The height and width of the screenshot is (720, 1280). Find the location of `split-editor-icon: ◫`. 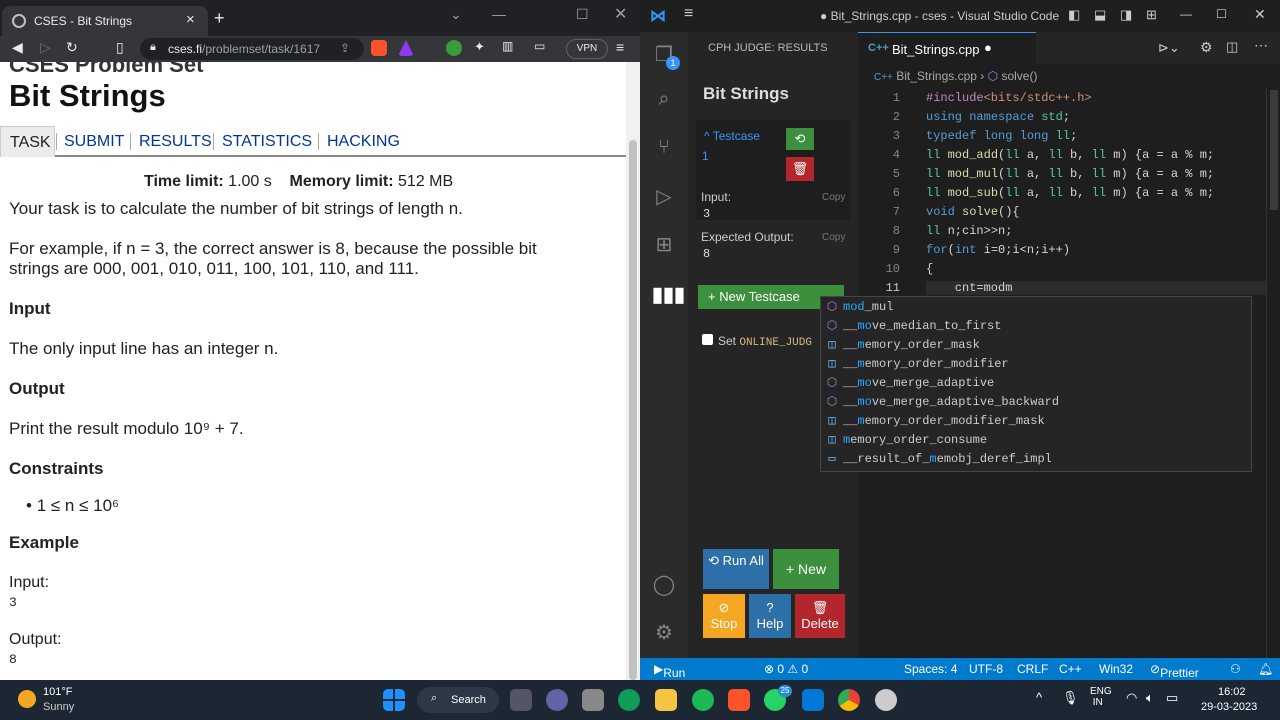

split-editor-icon: ◫ is located at coordinates (1232, 47).